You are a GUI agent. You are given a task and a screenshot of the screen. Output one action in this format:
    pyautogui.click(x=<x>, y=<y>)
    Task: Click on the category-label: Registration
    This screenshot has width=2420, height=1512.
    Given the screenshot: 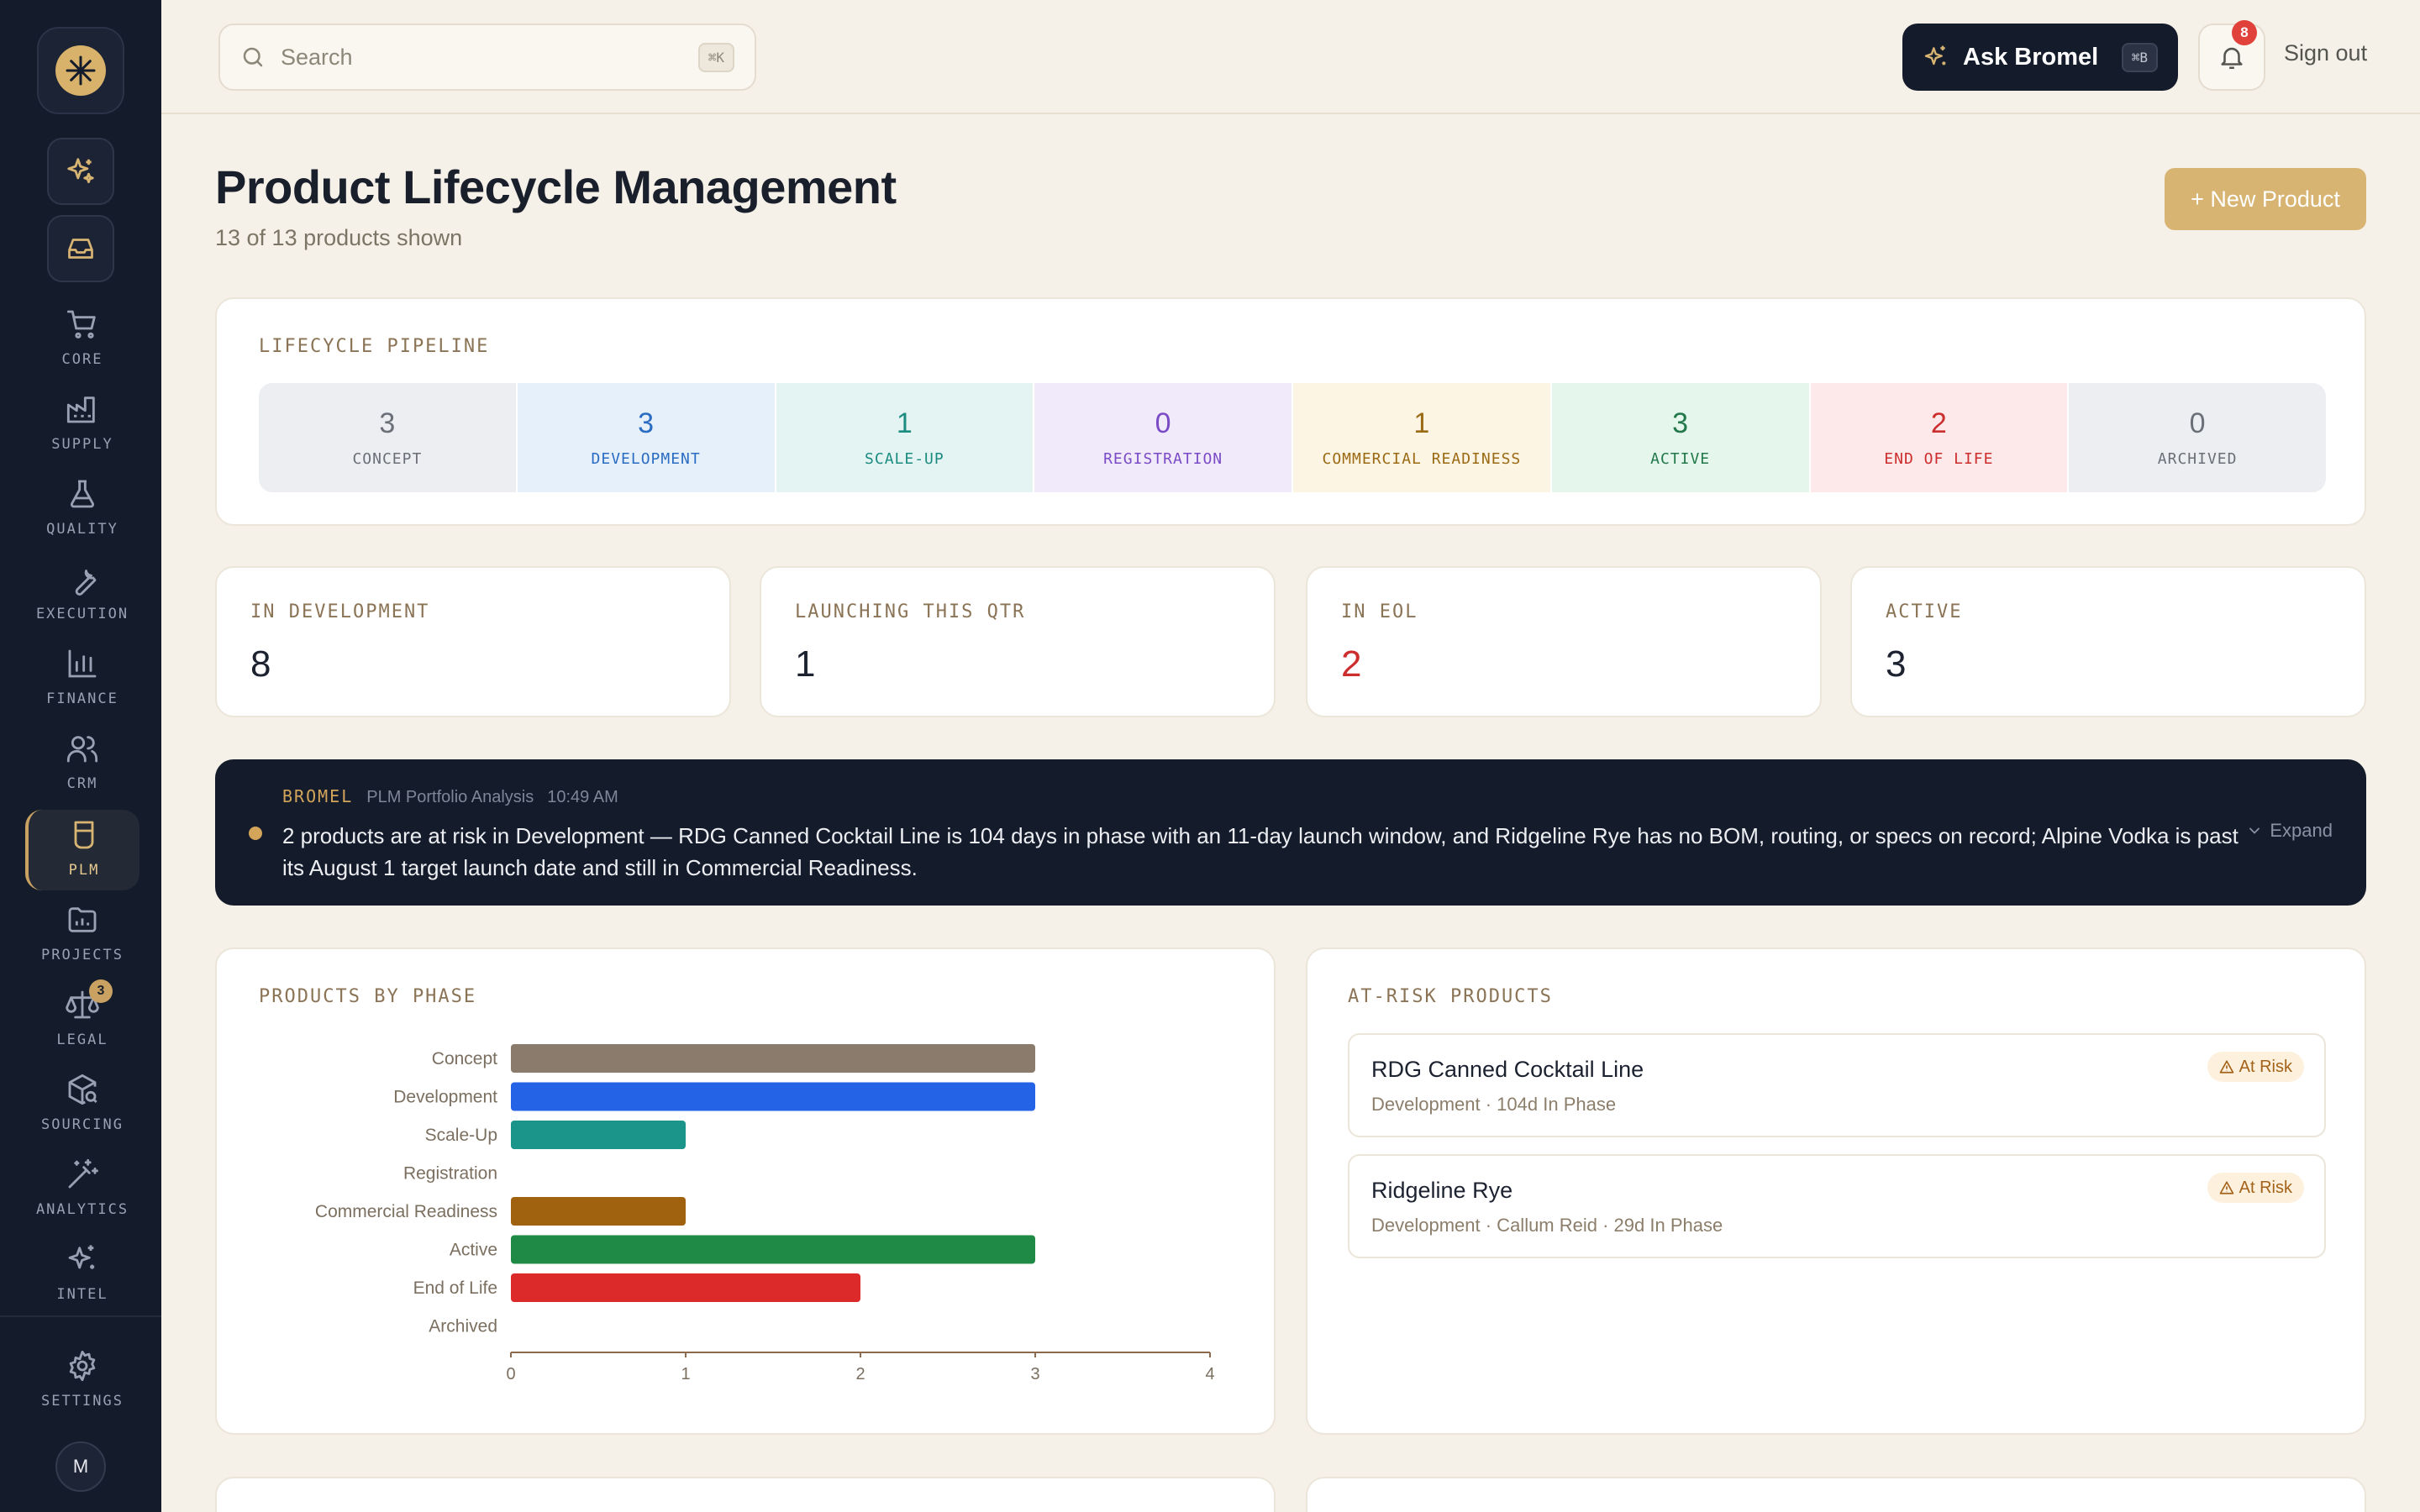 What is the action you would take?
    pyautogui.click(x=450, y=1174)
    